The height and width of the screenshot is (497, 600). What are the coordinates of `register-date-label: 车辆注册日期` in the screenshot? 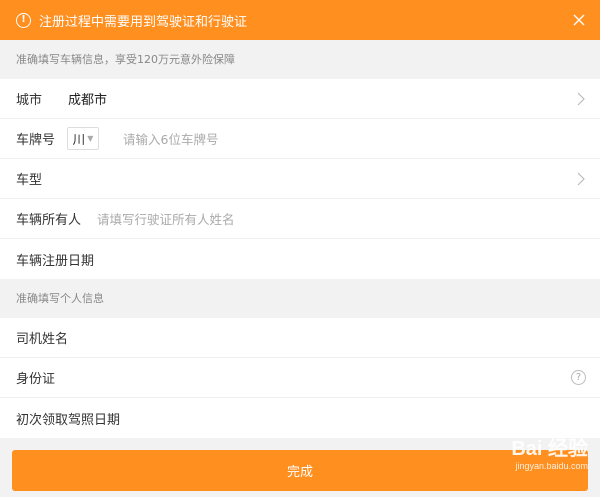 It's located at (55, 261).